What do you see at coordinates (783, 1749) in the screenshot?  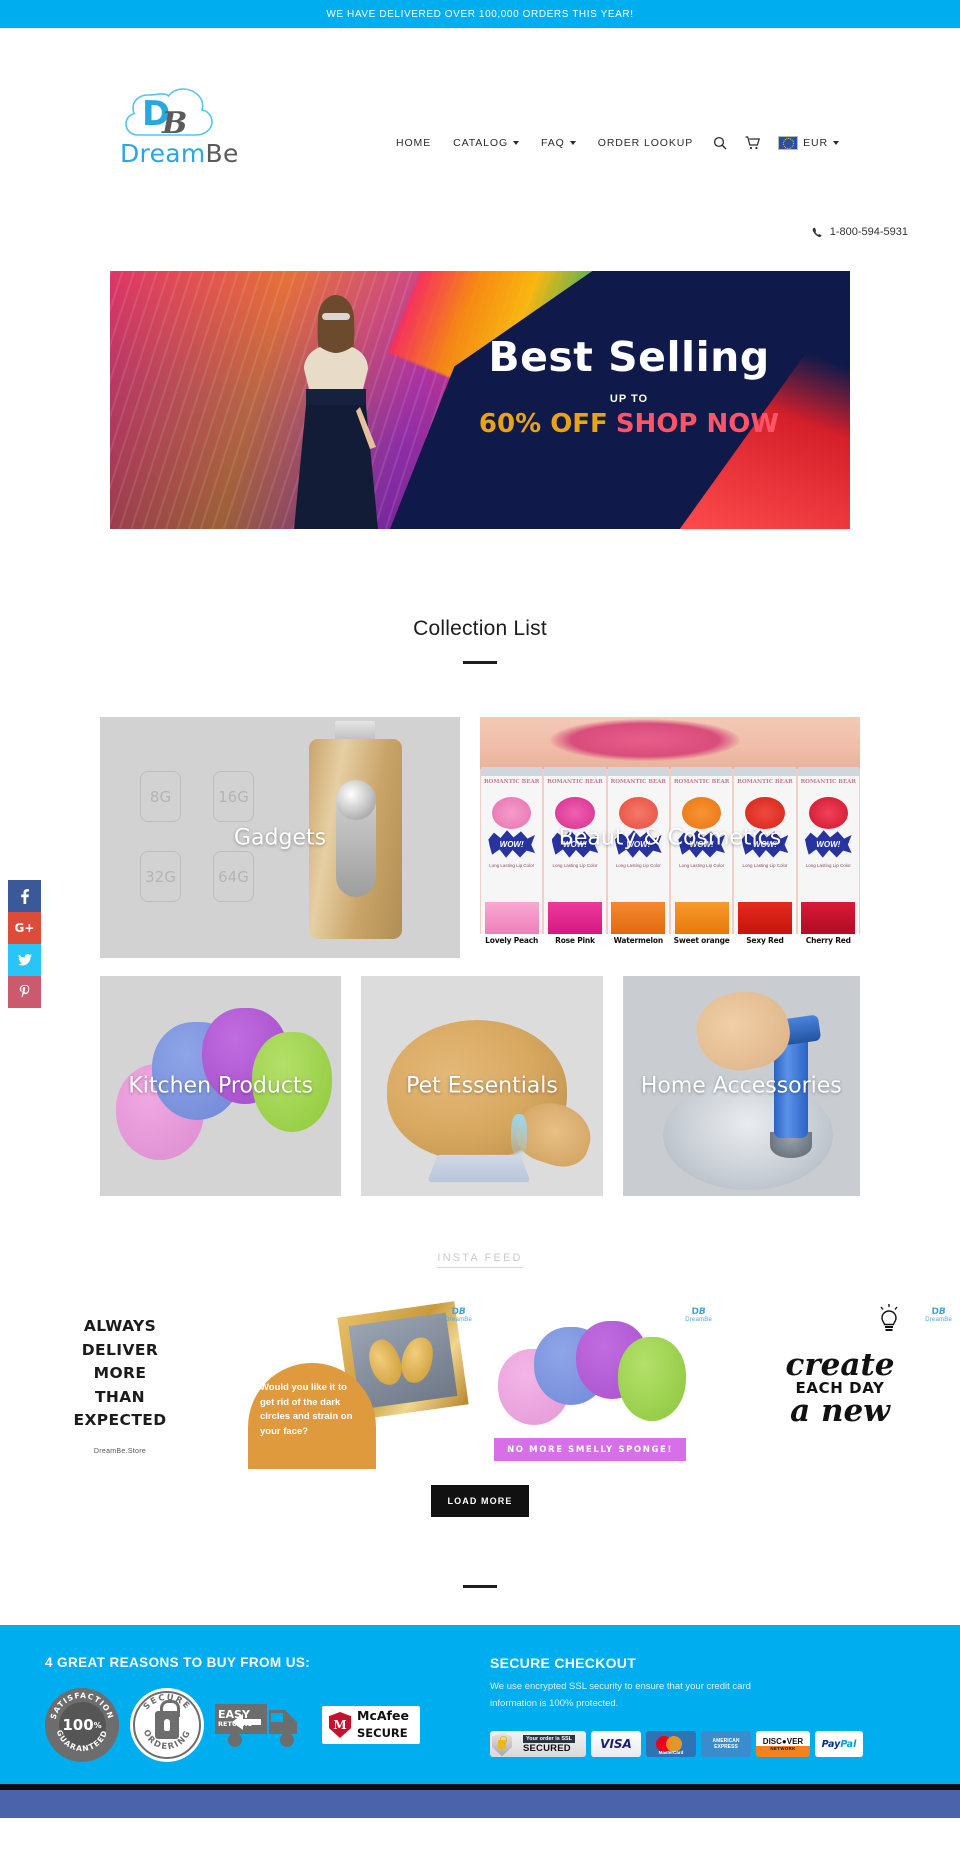 I see `discover-line-2: NETWORK` at bounding box center [783, 1749].